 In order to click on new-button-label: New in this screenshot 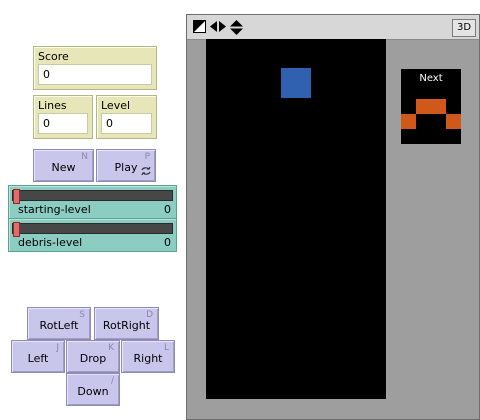, I will do `click(63, 167)`.